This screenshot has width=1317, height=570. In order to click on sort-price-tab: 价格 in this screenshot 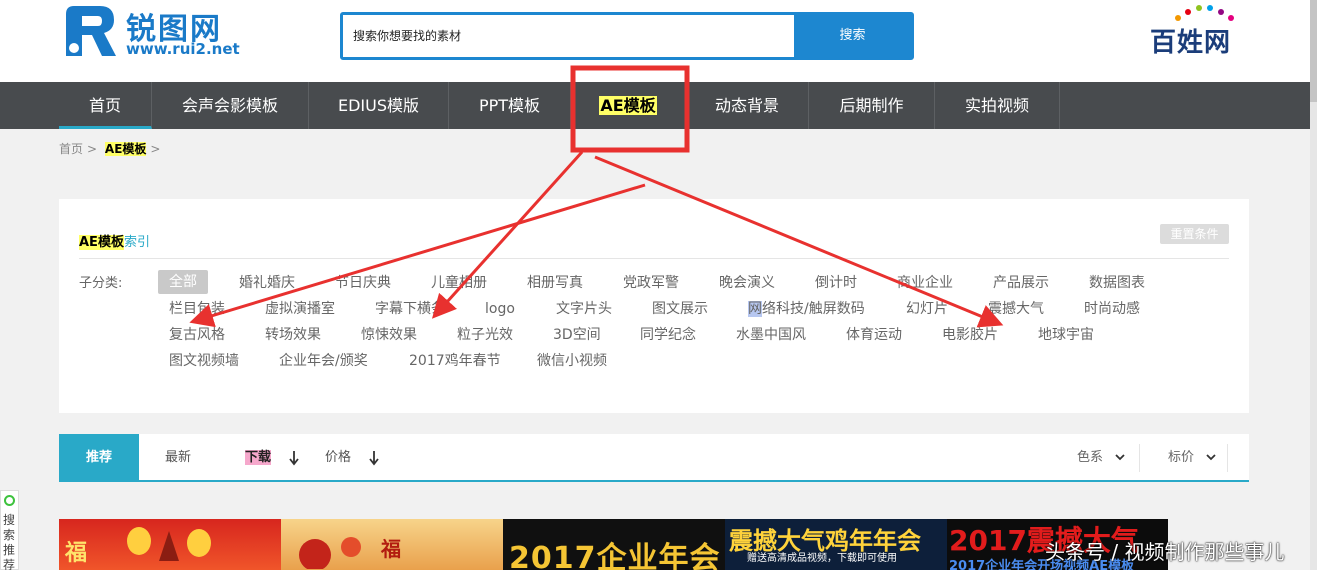, I will do `click(338, 458)`.